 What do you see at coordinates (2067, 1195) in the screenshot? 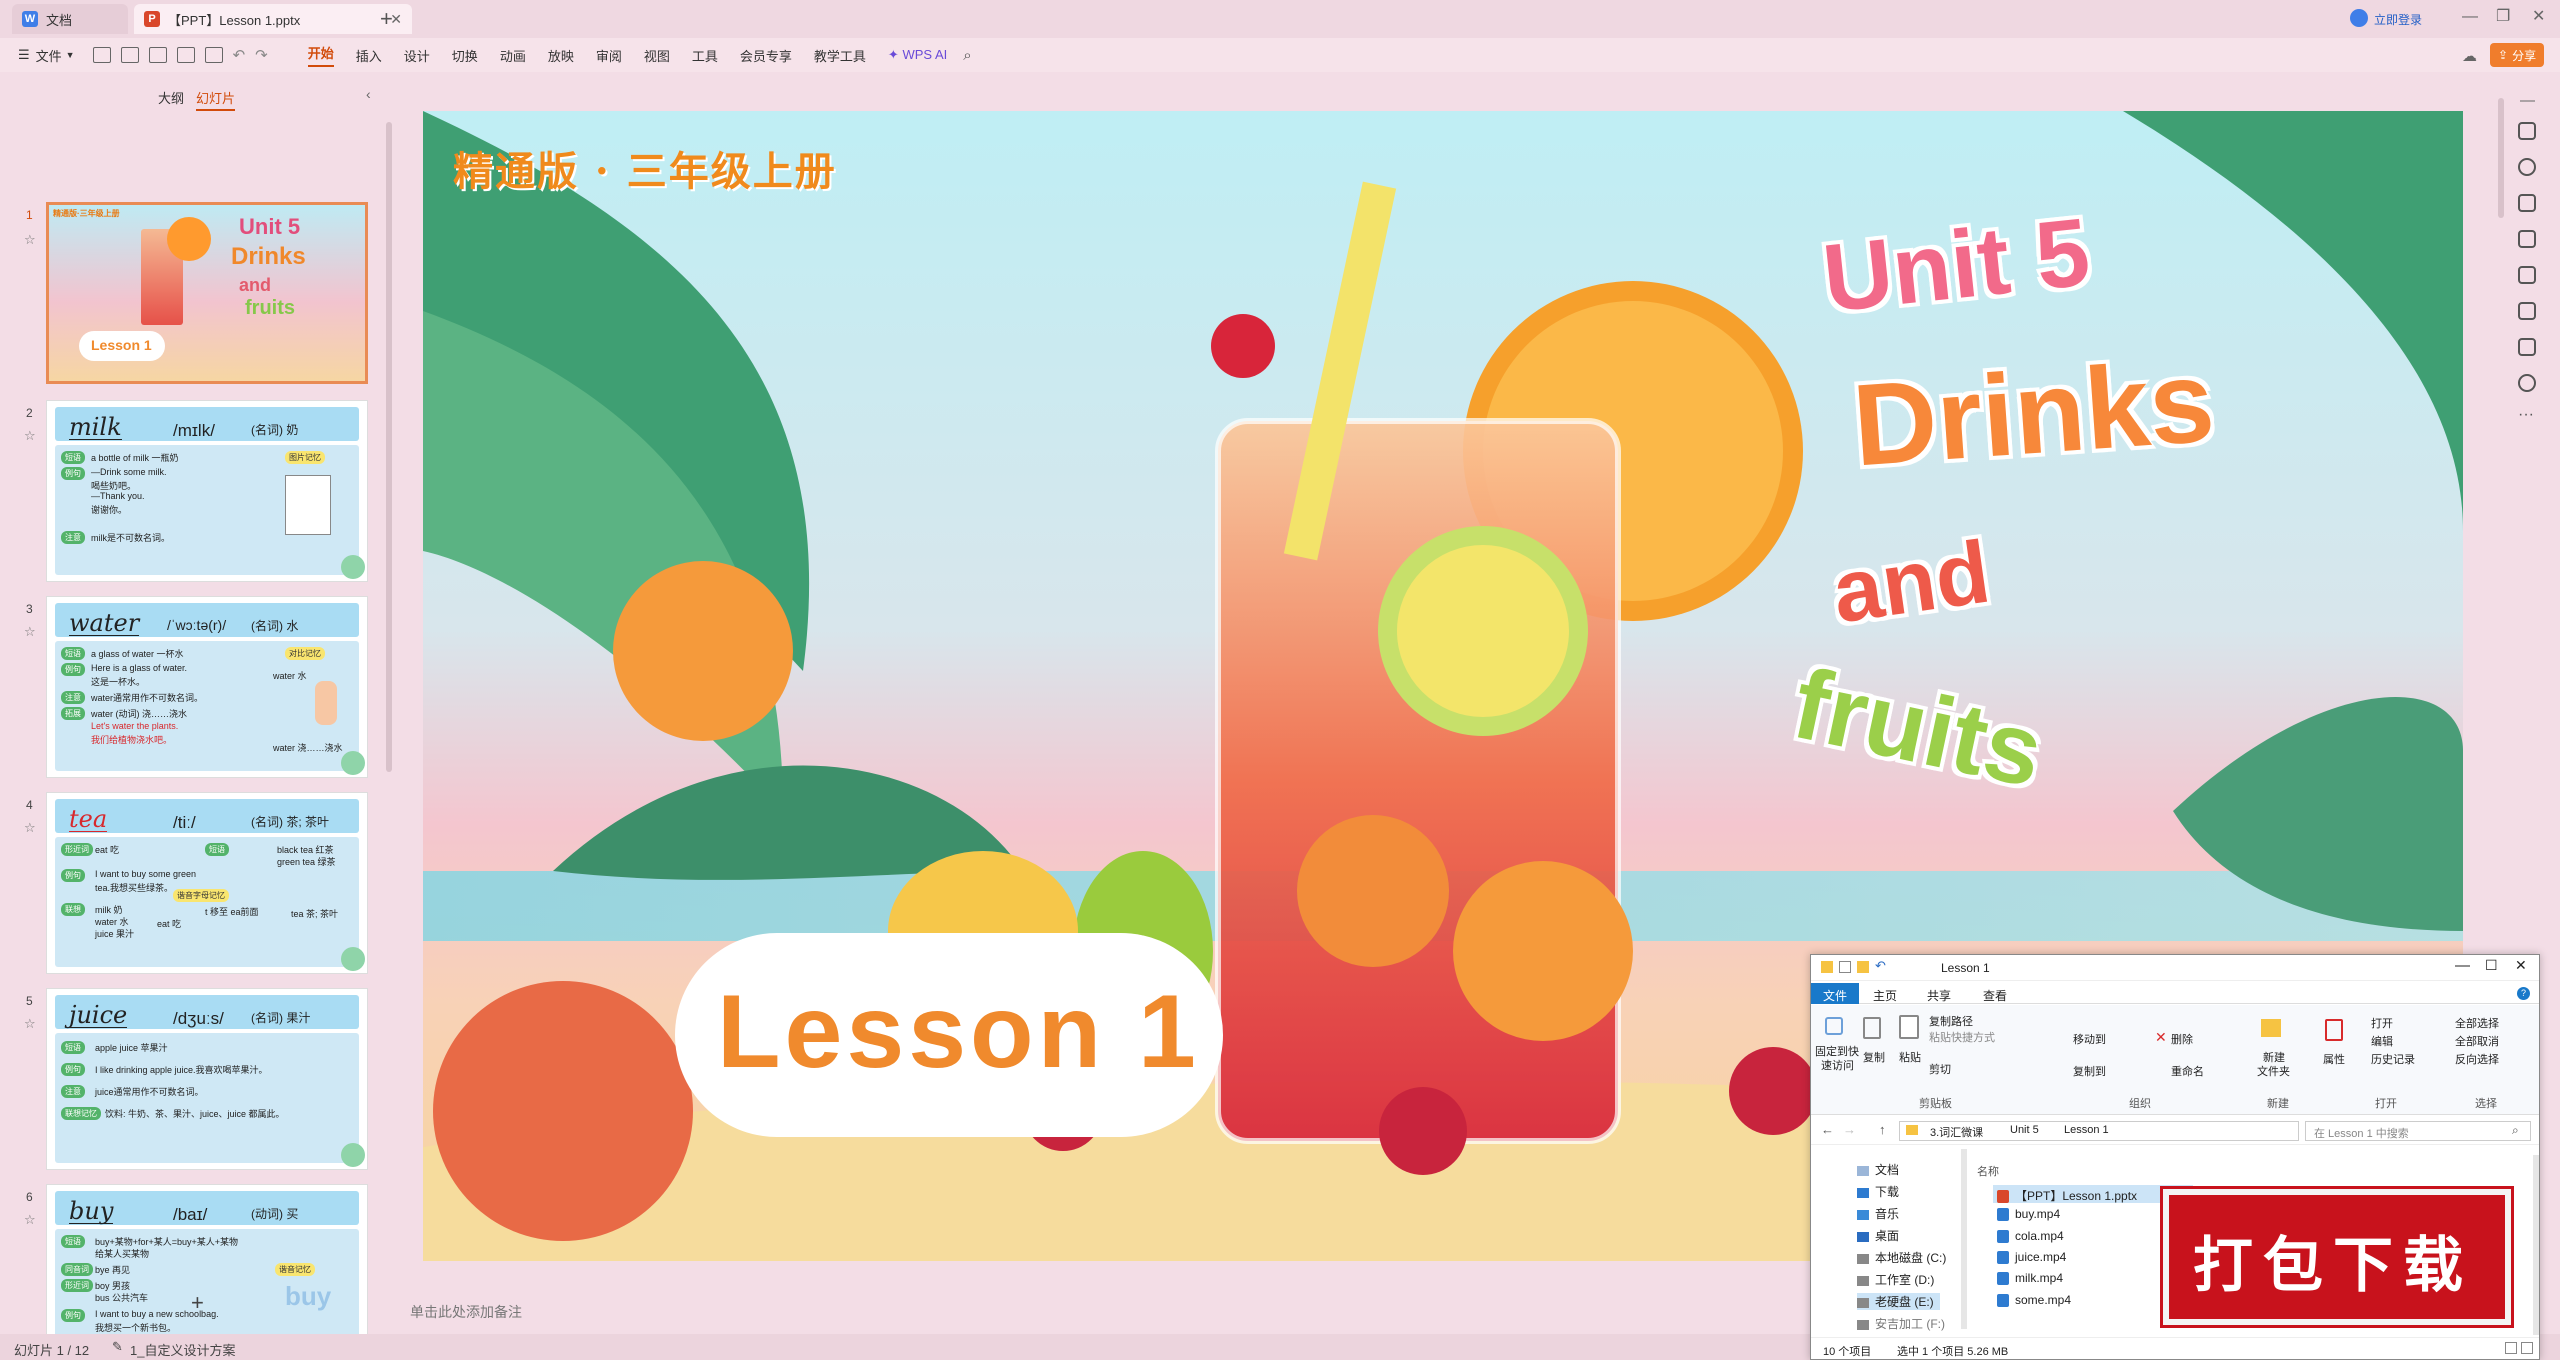
I see `file-row: 【PPT】Lesson 1.pptx` at bounding box center [2067, 1195].